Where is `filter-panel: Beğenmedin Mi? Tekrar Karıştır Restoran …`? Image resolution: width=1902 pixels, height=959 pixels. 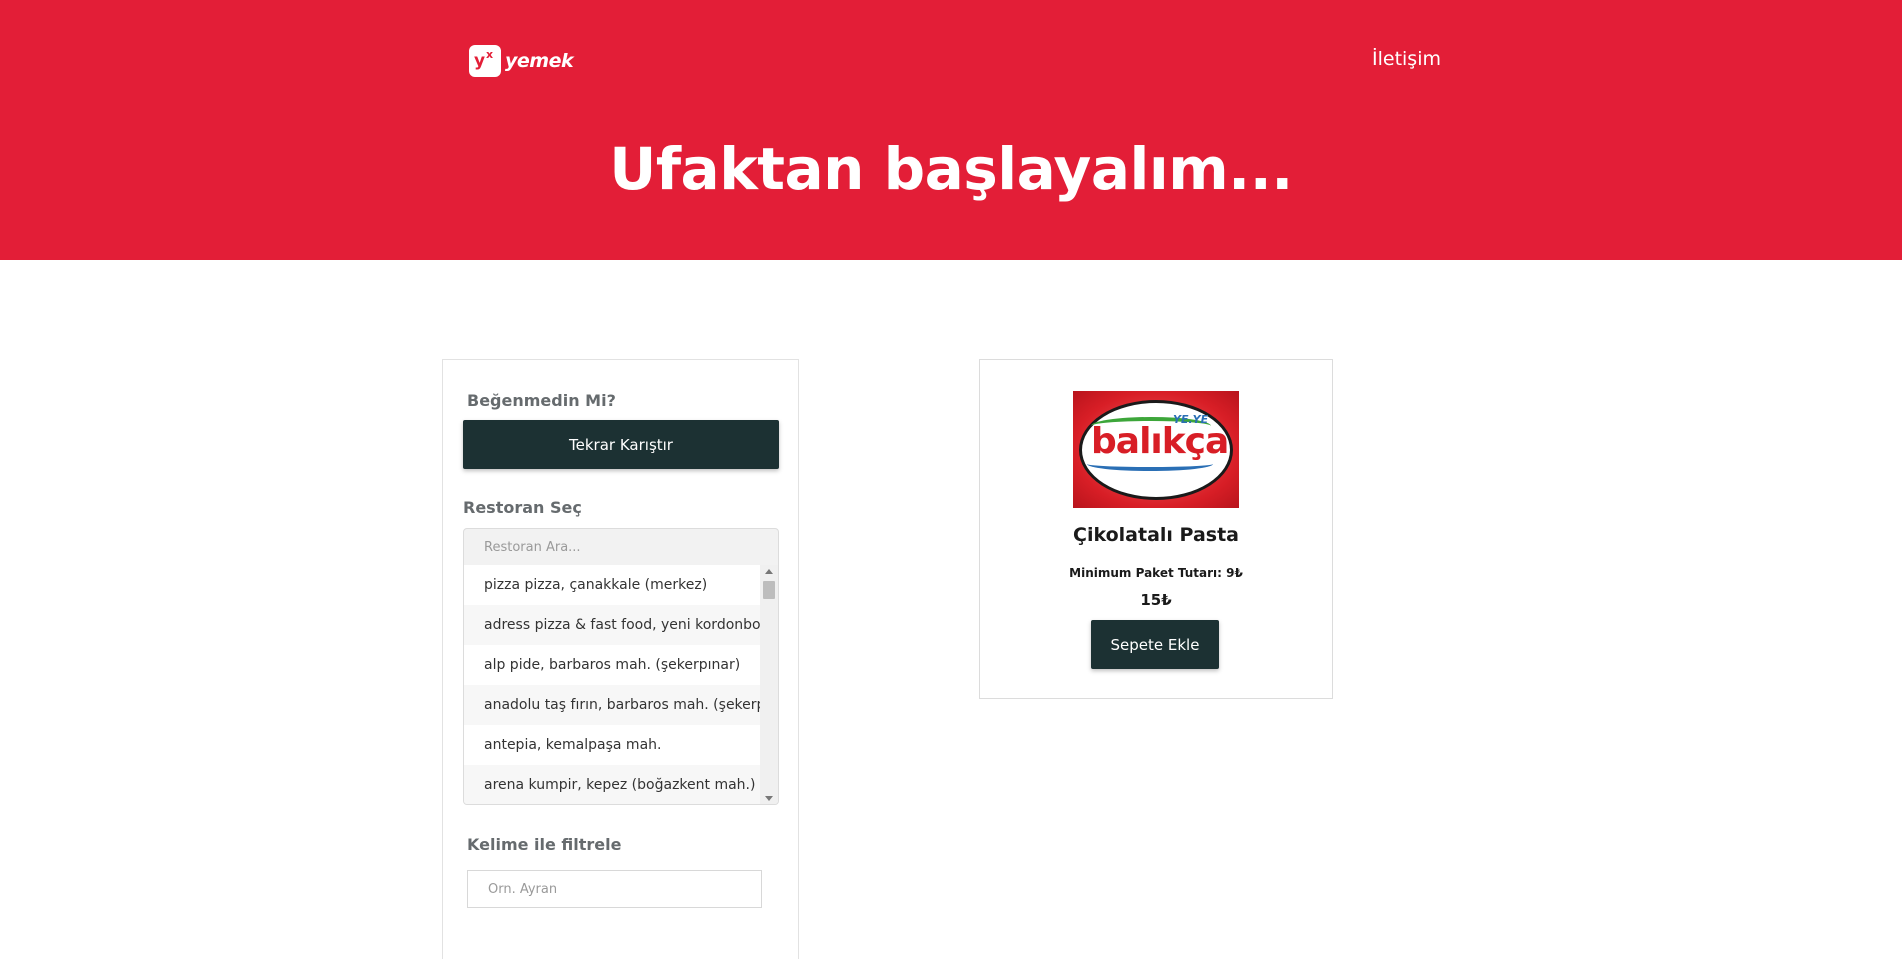
filter-panel: Beğenmedin Mi? Tekrar Karıştır Restoran … is located at coordinates (620, 659).